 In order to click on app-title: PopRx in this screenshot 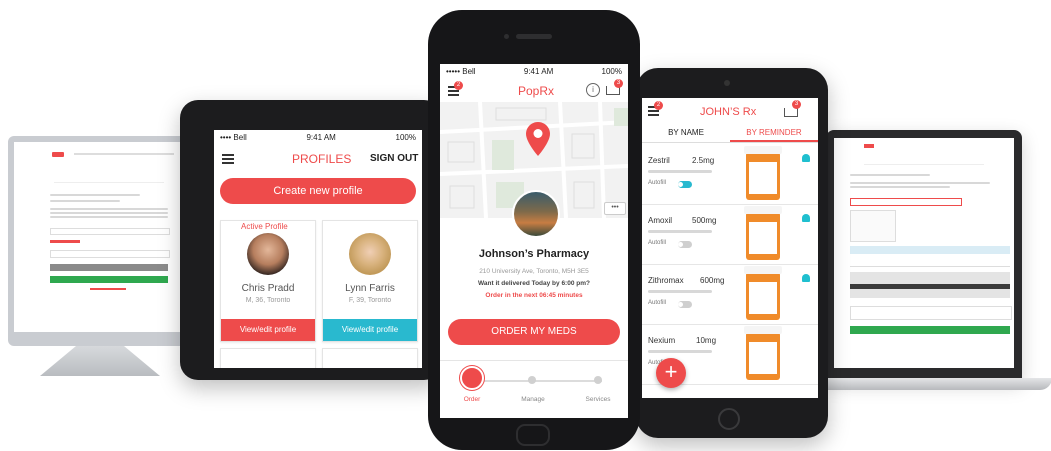, I will do `click(536, 91)`.